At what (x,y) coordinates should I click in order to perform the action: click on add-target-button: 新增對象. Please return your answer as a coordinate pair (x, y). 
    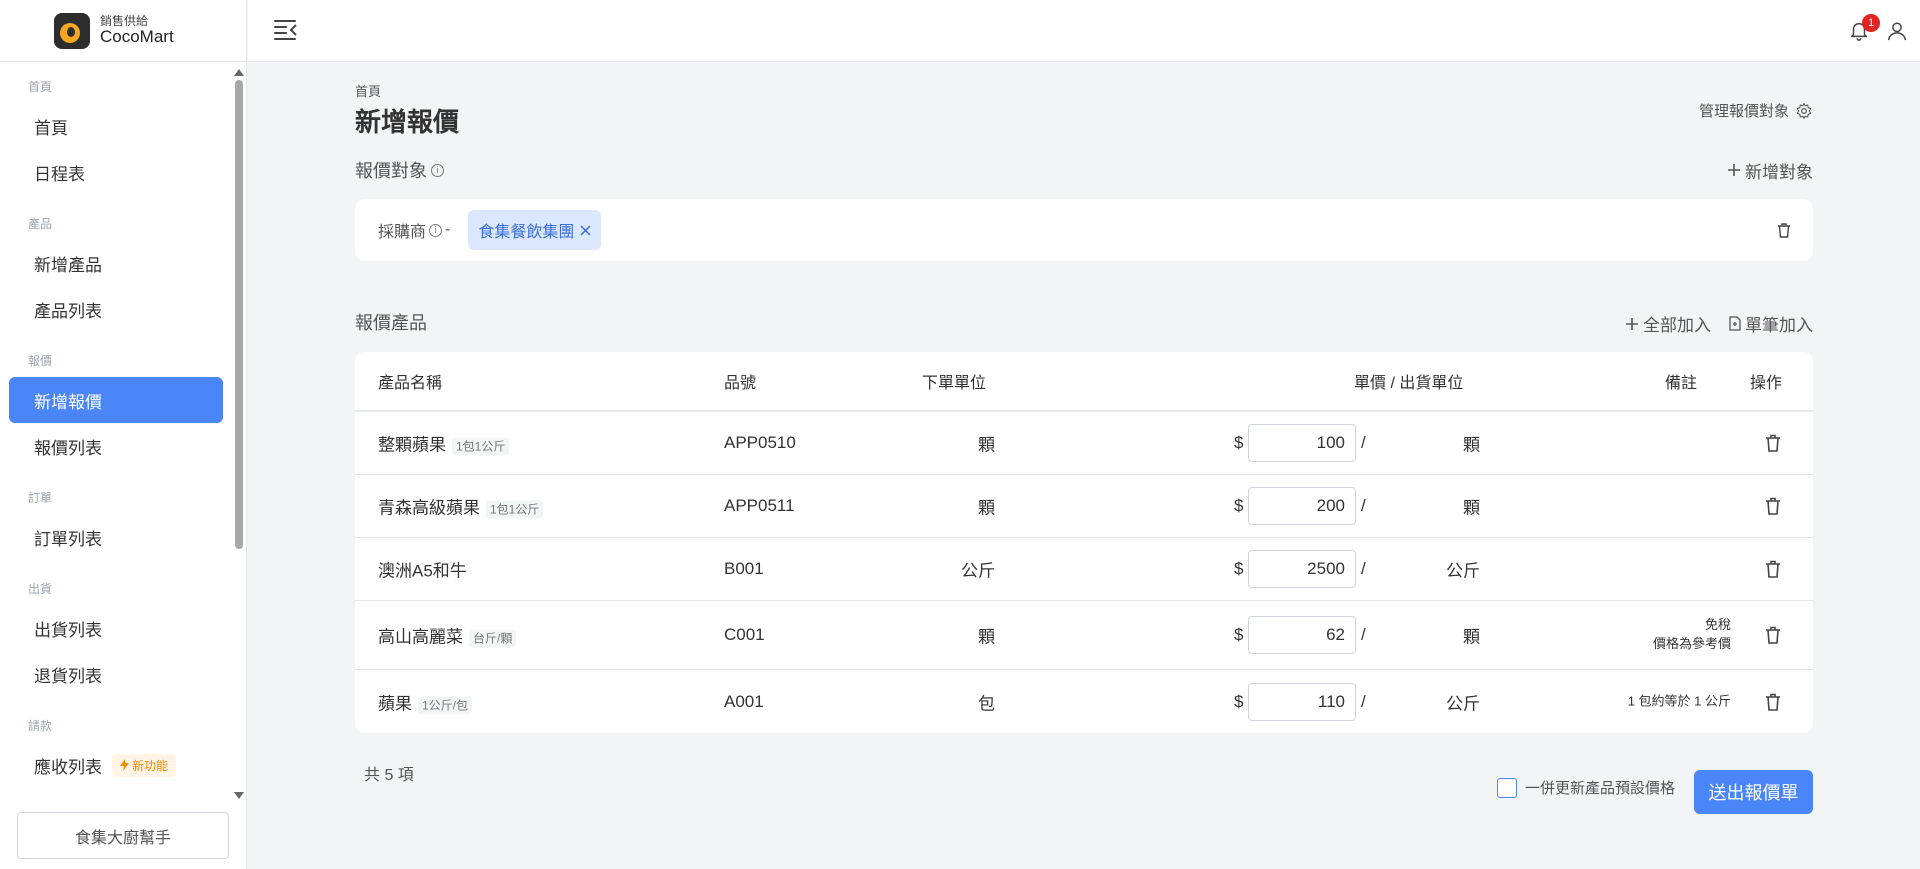
    Looking at the image, I should click on (1770, 170).